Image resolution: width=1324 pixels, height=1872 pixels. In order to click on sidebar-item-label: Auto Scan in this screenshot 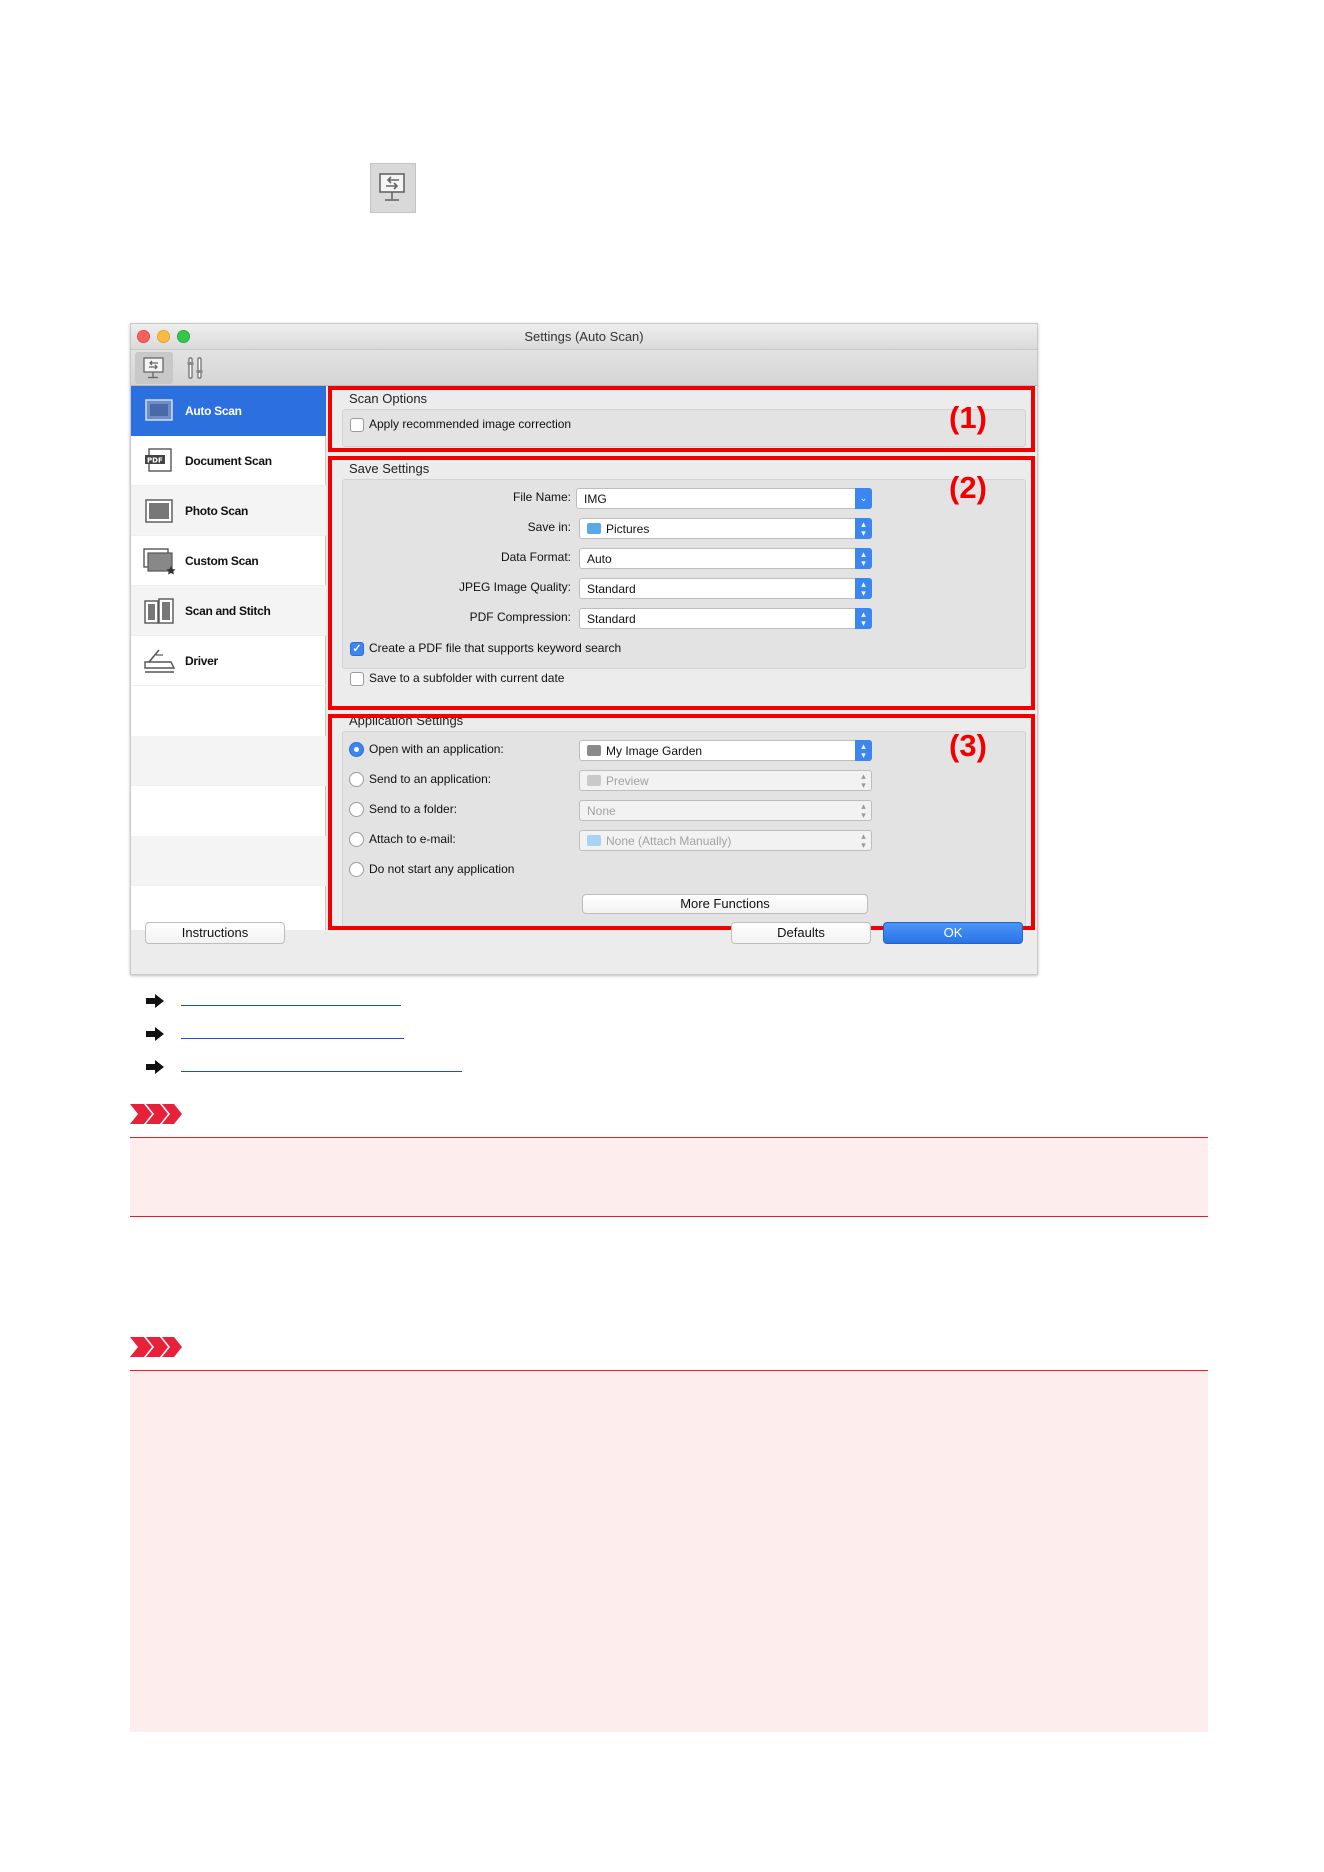, I will do `click(213, 411)`.